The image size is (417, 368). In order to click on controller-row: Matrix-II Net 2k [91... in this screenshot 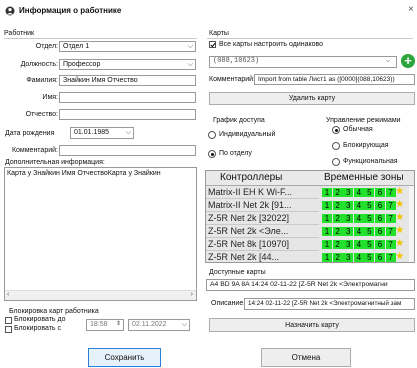, I will do `click(262, 205)`.